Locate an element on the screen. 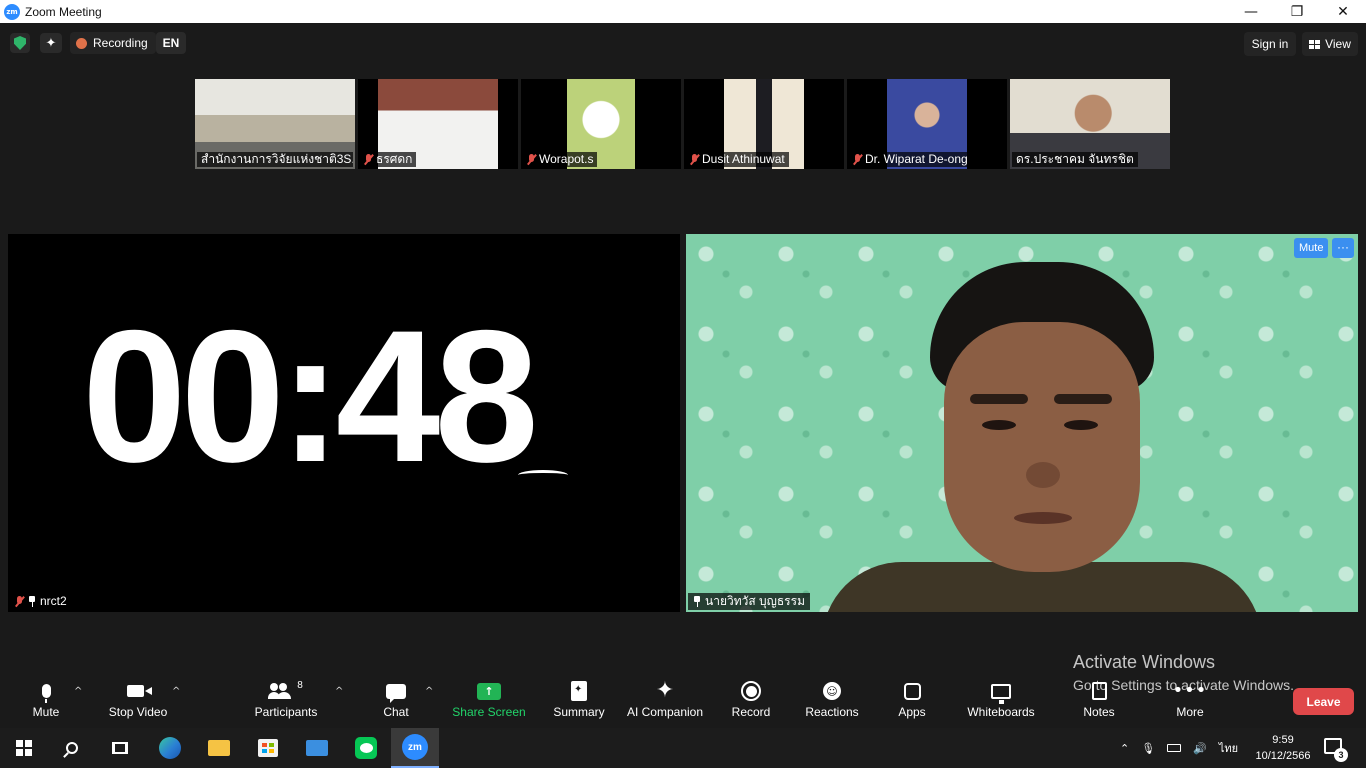  security-shield-button is located at coordinates (20, 43).